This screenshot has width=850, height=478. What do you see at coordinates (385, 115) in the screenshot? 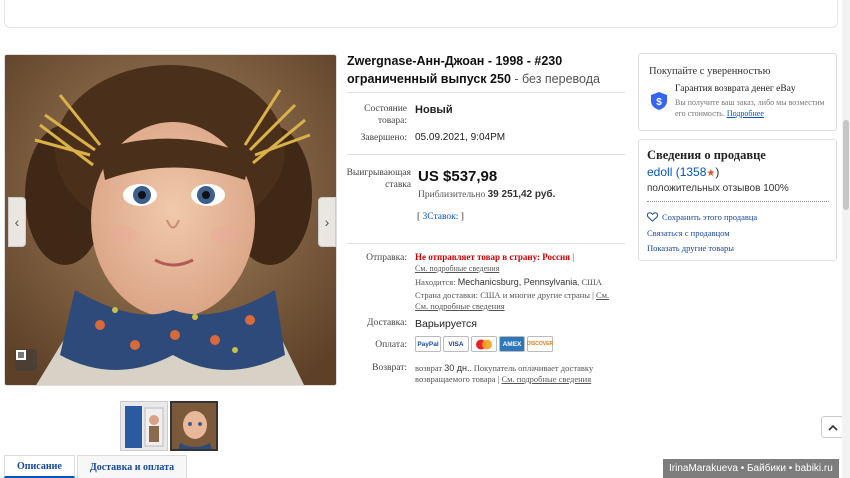
I see `condition-label: Состояние товара:` at bounding box center [385, 115].